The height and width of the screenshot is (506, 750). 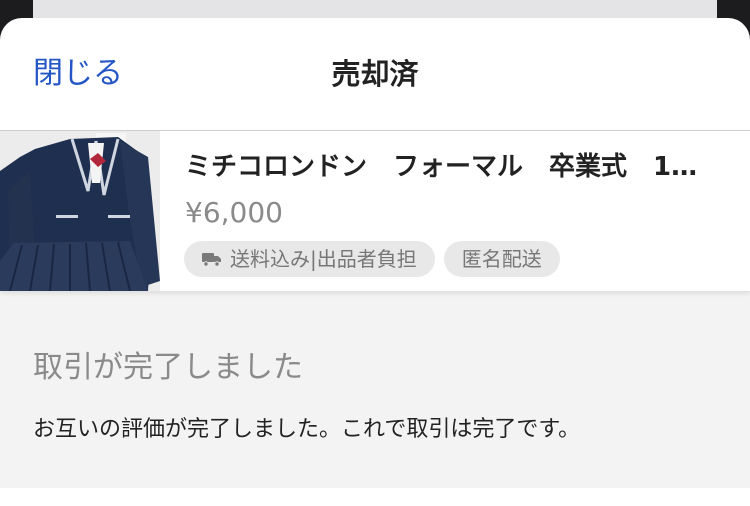 I want to click on item-price: ¥6,000, so click(x=234, y=212).